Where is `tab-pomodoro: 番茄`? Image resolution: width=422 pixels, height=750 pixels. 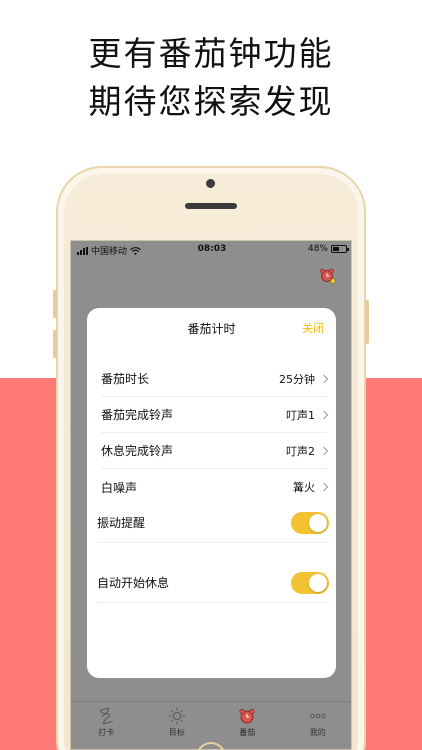
tab-pomodoro: 番茄 is located at coordinates (247, 720).